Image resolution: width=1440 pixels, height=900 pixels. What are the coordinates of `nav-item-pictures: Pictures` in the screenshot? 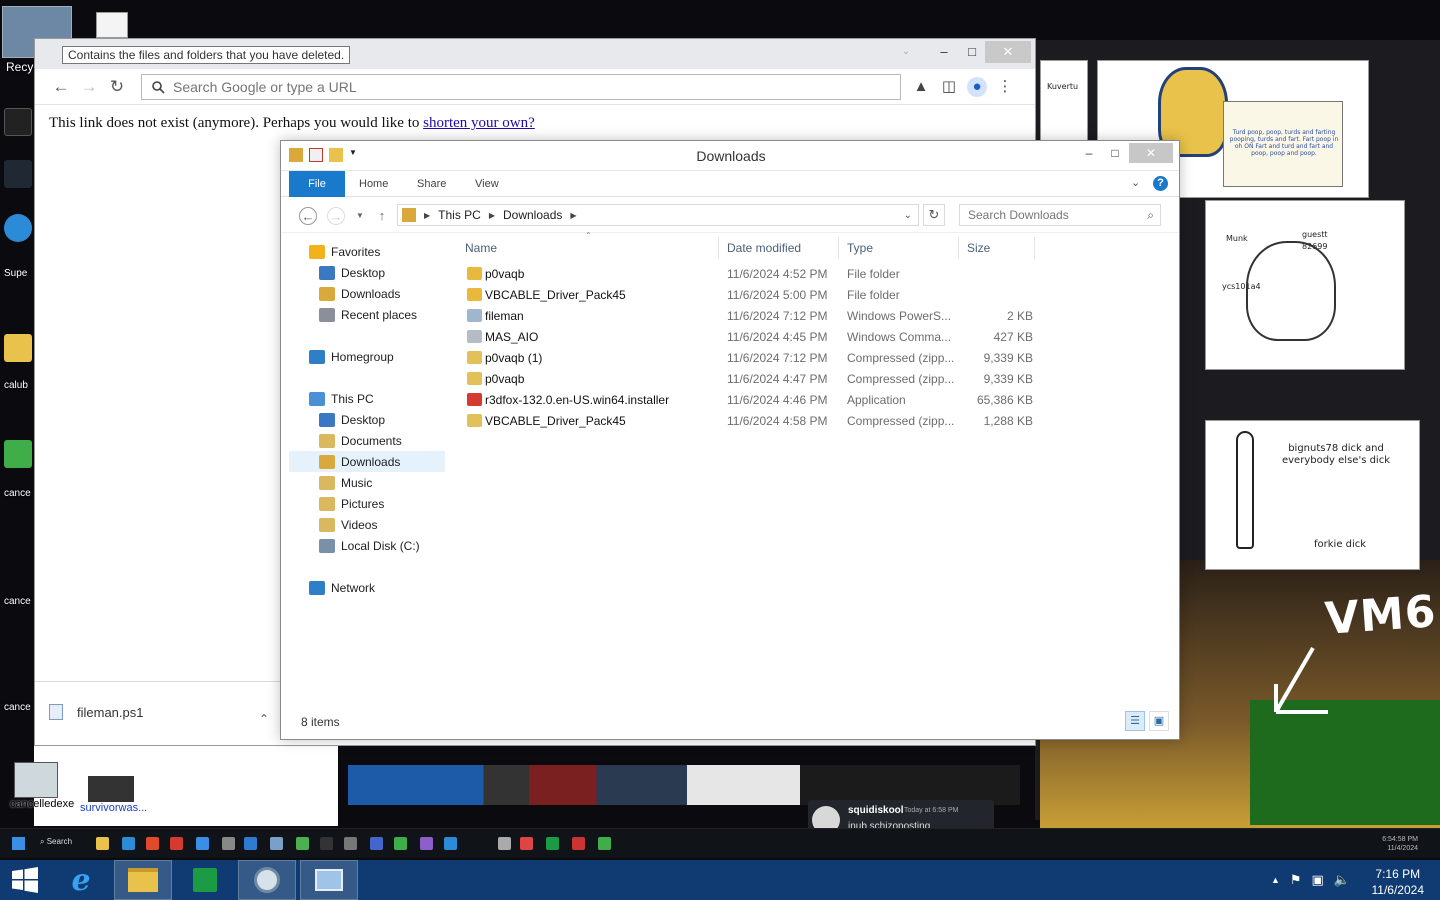 It's located at (367, 503).